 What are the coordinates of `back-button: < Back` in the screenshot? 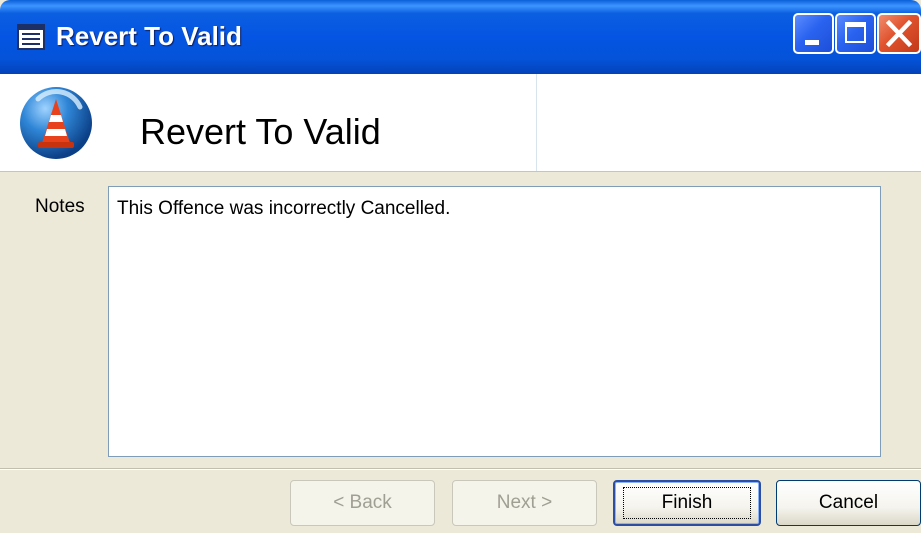 It's located at (362, 503).